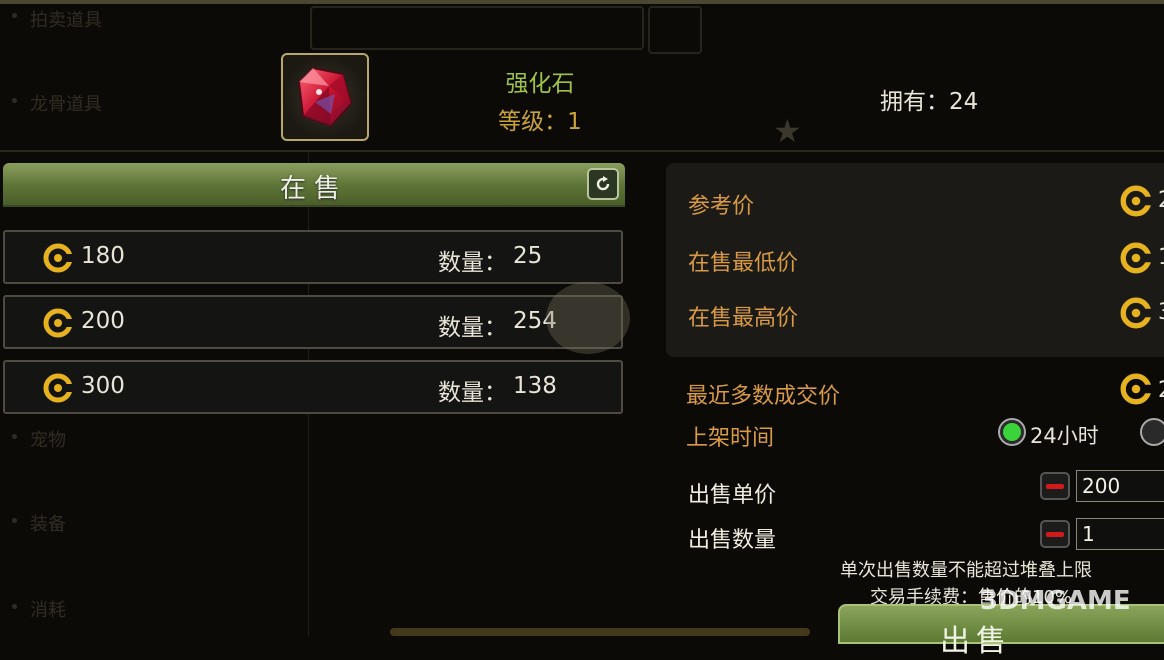 Image resolution: width=1164 pixels, height=660 pixels. What do you see at coordinates (313, 322) in the screenshot?
I see `listing-row: 200 数量： 254` at bounding box center [313, 322].